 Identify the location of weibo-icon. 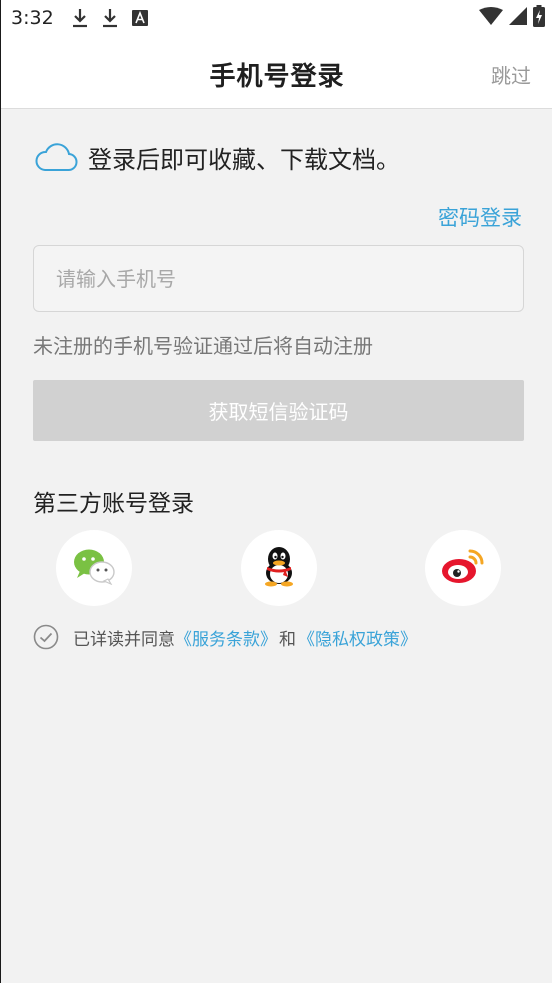
(463, 568).